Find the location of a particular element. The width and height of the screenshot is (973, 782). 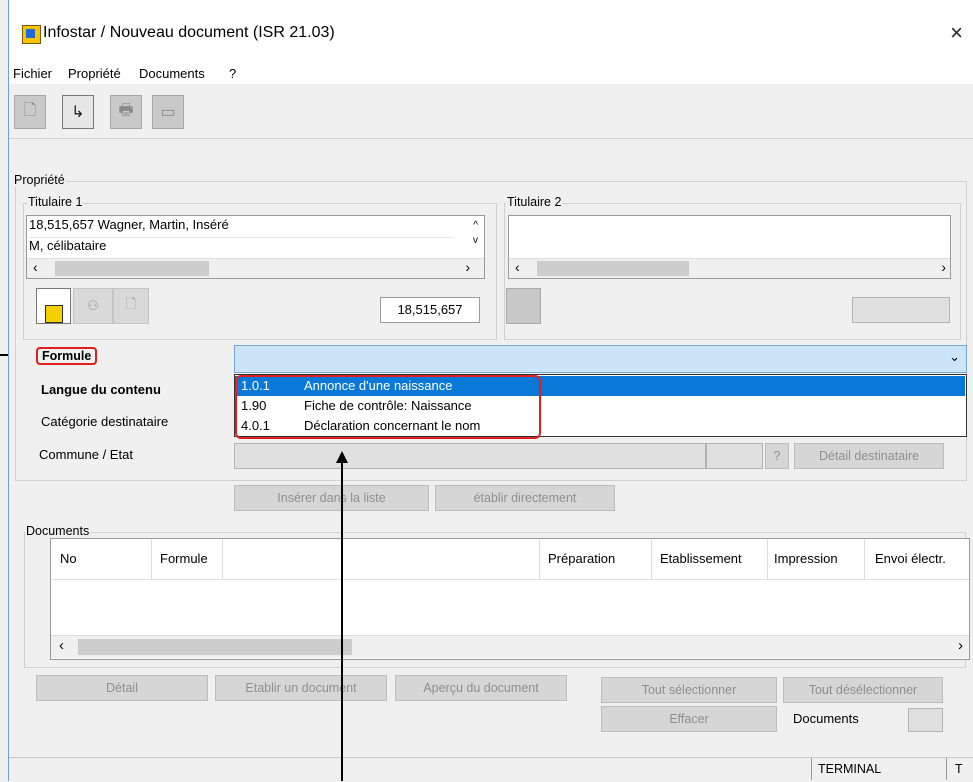

column-header-preparation: Préparation is located at coordinates (581, 558).